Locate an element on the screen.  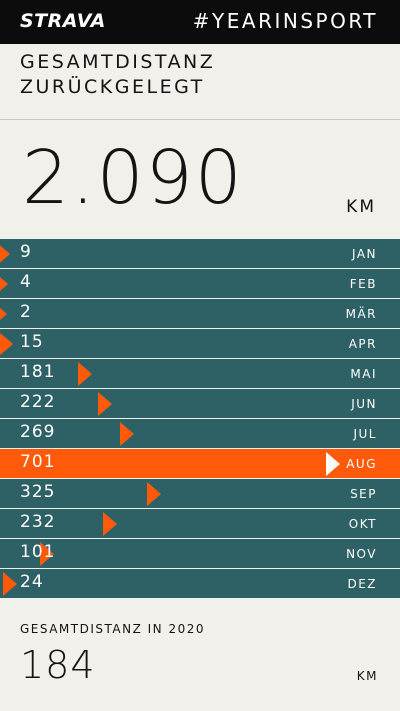
month-row-sep: 325 SEP is located at coordinates (200, 493).